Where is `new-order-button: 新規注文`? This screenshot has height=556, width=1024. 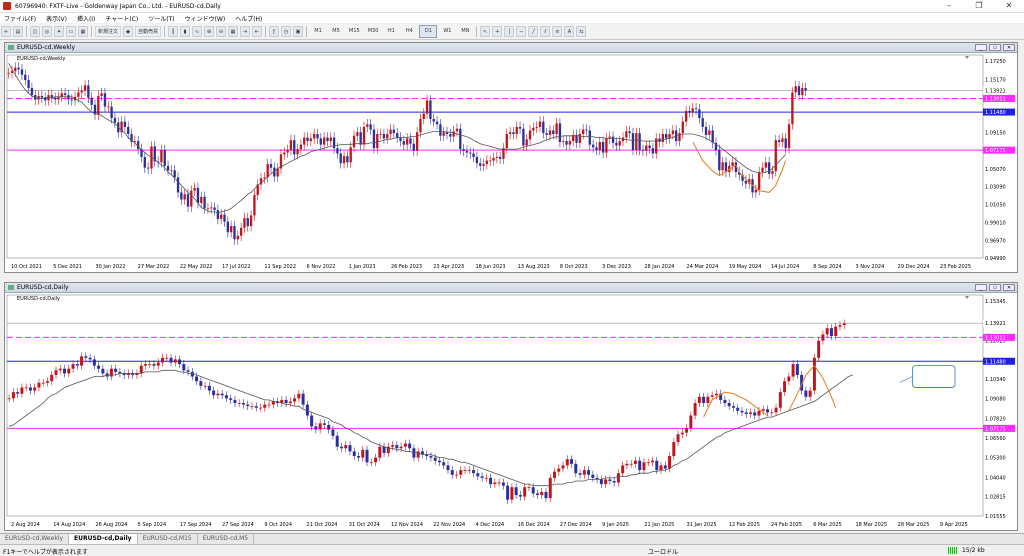
new-order-button: 新規注文 is located at coordinates (108, 31).